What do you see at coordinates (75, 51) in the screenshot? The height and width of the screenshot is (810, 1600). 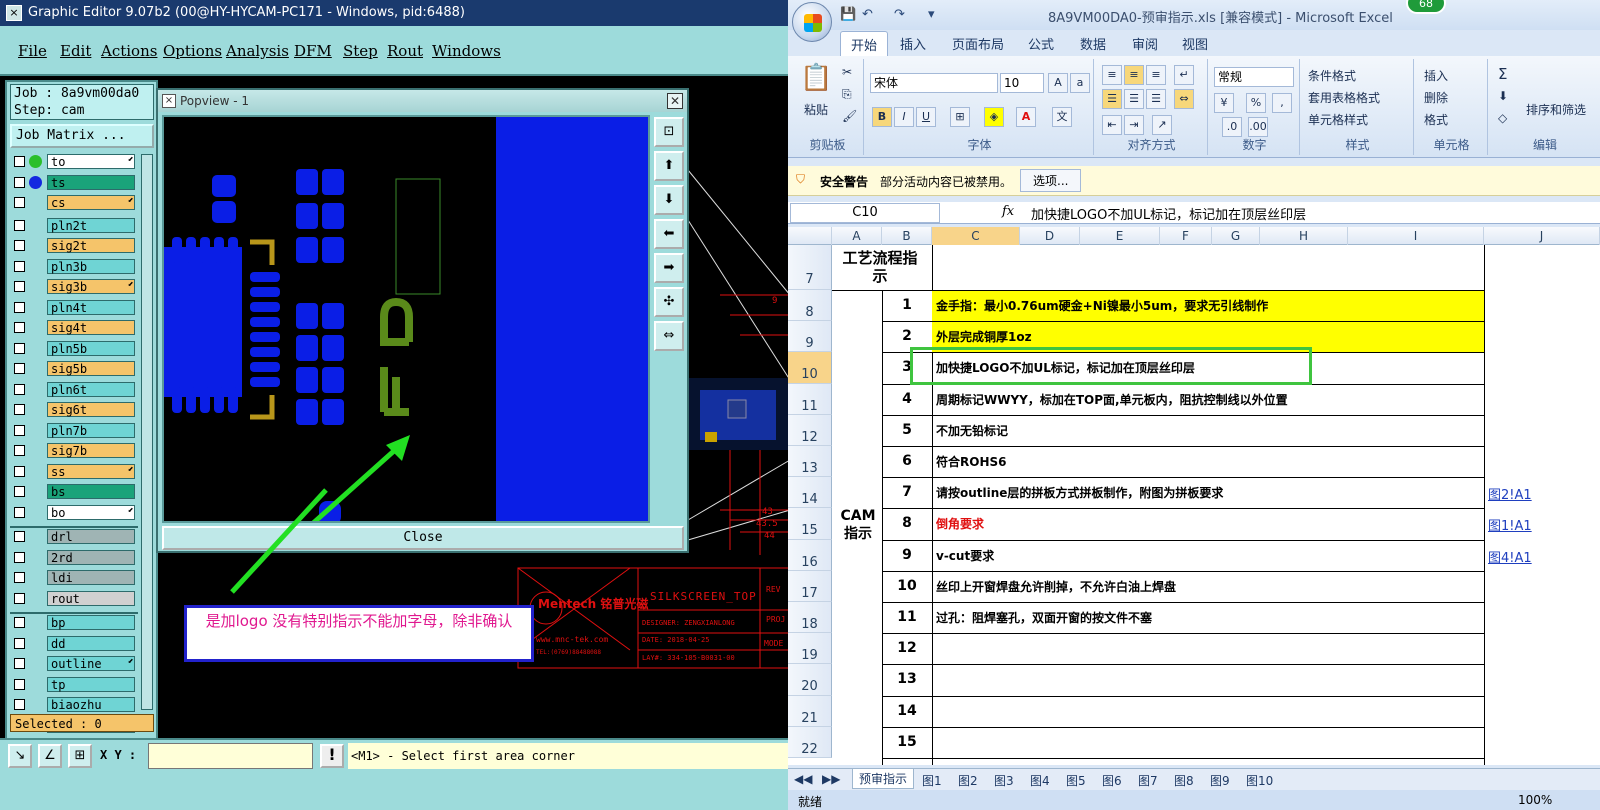 I see `menu-edit: Edit` at bounding box center [75, 51].